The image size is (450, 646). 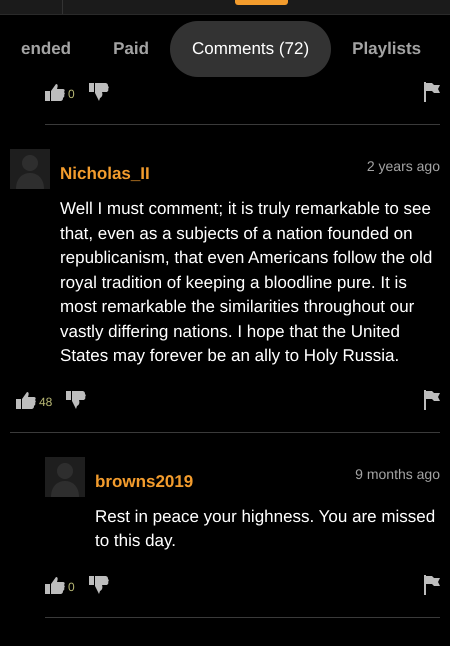 I want to click on timestamp: 9 months ago, so click(x=397, y=474).